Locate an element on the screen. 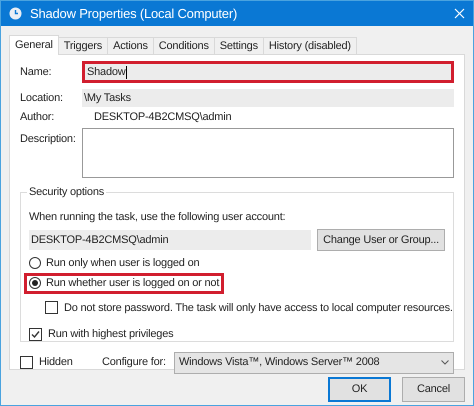 The image size is (474, 406). configure-dropdown: Windows Vista™, Windows Server™ 2008 is located at coordinates (314, 363).